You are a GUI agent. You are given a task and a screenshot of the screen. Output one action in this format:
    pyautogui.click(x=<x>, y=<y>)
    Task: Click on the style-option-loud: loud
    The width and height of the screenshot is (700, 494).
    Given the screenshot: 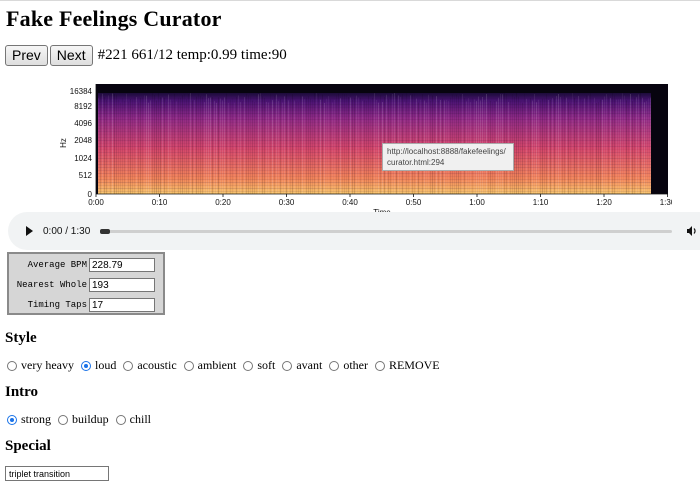 What is the action you would take?
    pyautogui.click(x=98, y=365)
    